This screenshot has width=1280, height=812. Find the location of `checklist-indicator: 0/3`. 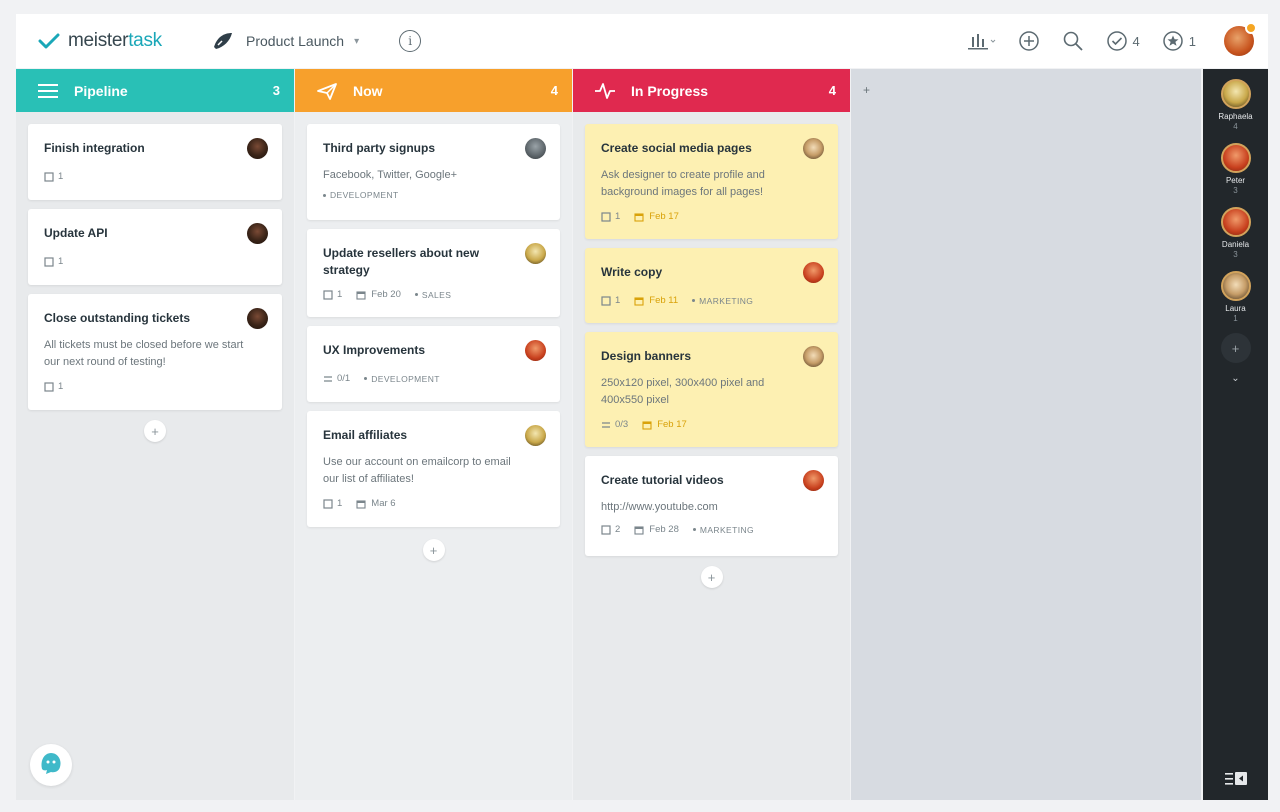

checklist-indicator: 0/3 is located at coordinates (614, 424).